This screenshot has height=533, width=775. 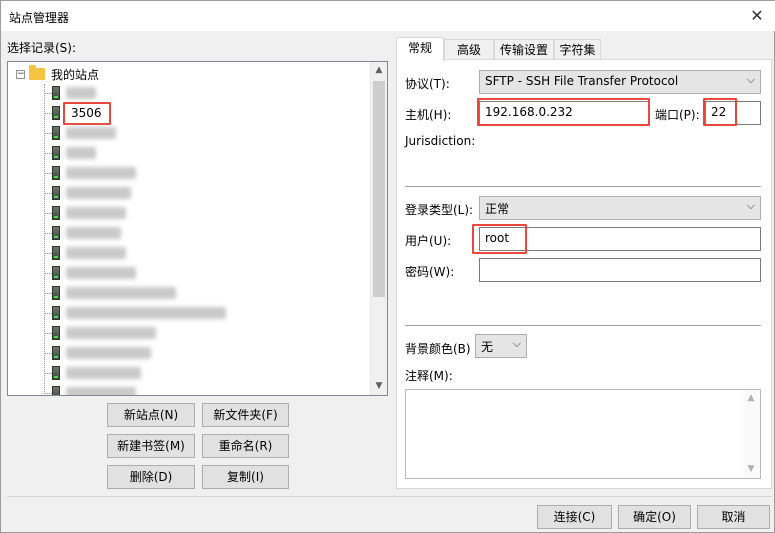 What do you see at coordinates (620, 208) in the screenshot?
I see `logon-type-select: 正常 ⌵` at bounding box center [620, 208].